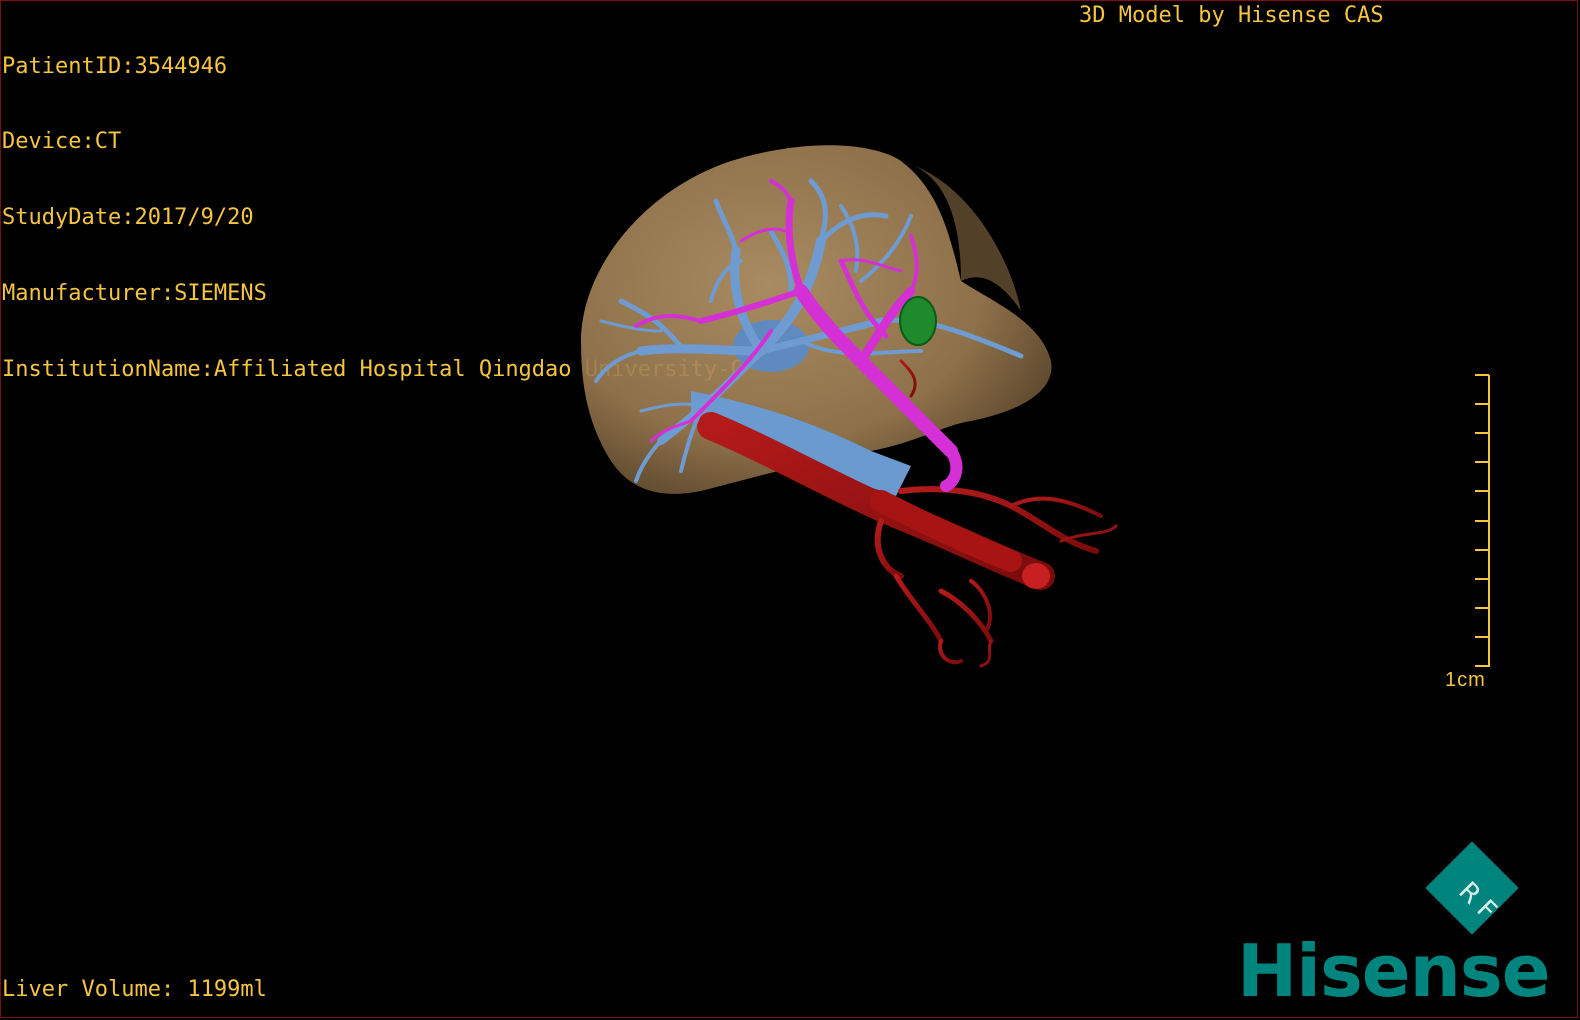 This screenshot has width=1580, height=1020. I want to click on hisense-logo: Hisense, so click(1394, 971).